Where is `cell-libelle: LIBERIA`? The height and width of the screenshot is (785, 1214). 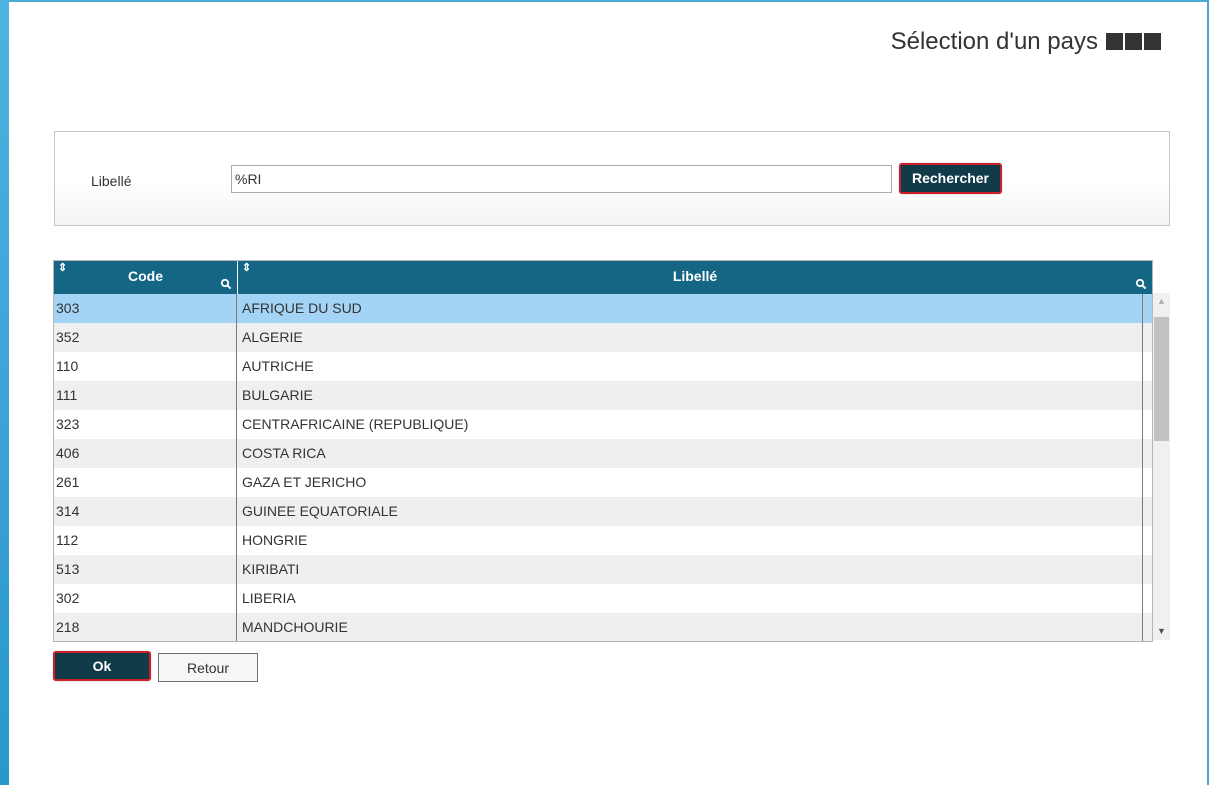 cell-libelle: LIBERIA is located at coordinates (690, 598).